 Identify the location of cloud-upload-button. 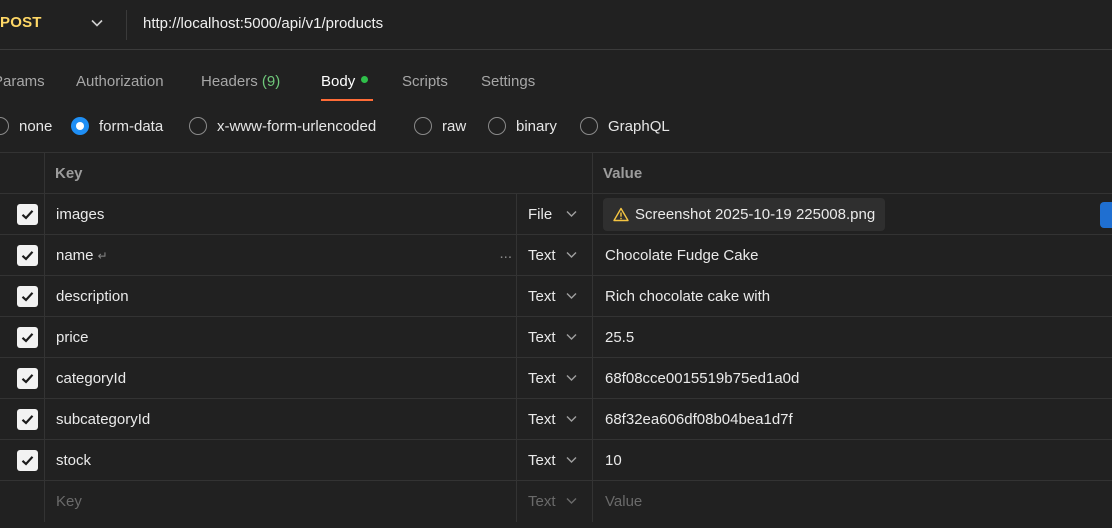
(1106, 215).